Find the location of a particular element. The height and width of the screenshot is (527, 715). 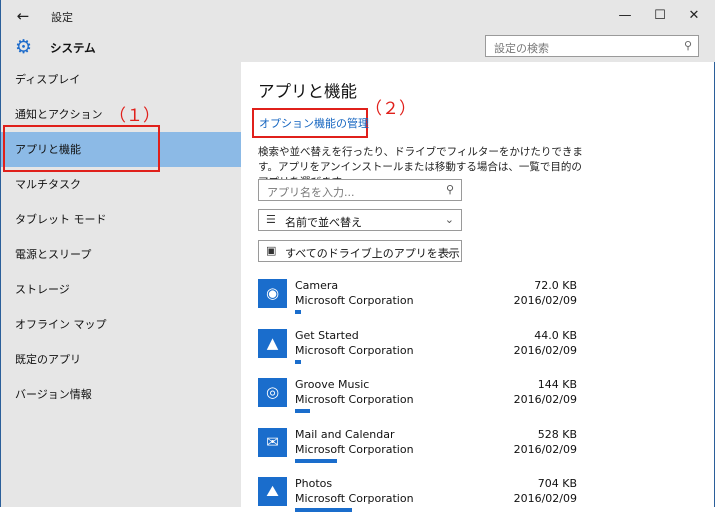

sidebar-item-offline-maps: オフライン マップ is located at coordinates (121, 324).